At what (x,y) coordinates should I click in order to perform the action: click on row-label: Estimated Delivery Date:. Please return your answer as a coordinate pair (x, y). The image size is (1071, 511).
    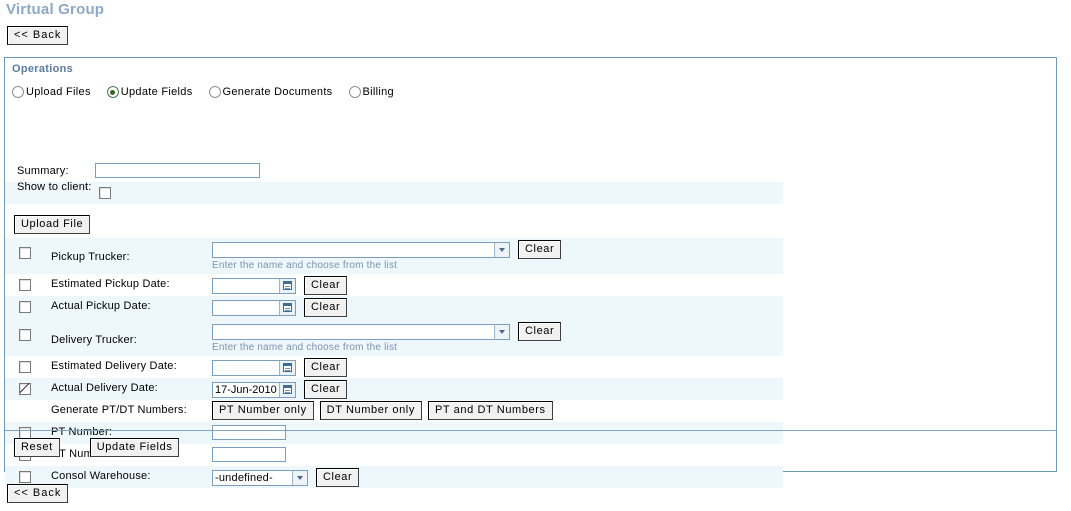
    Looking at the image, I should click on (114, 366).